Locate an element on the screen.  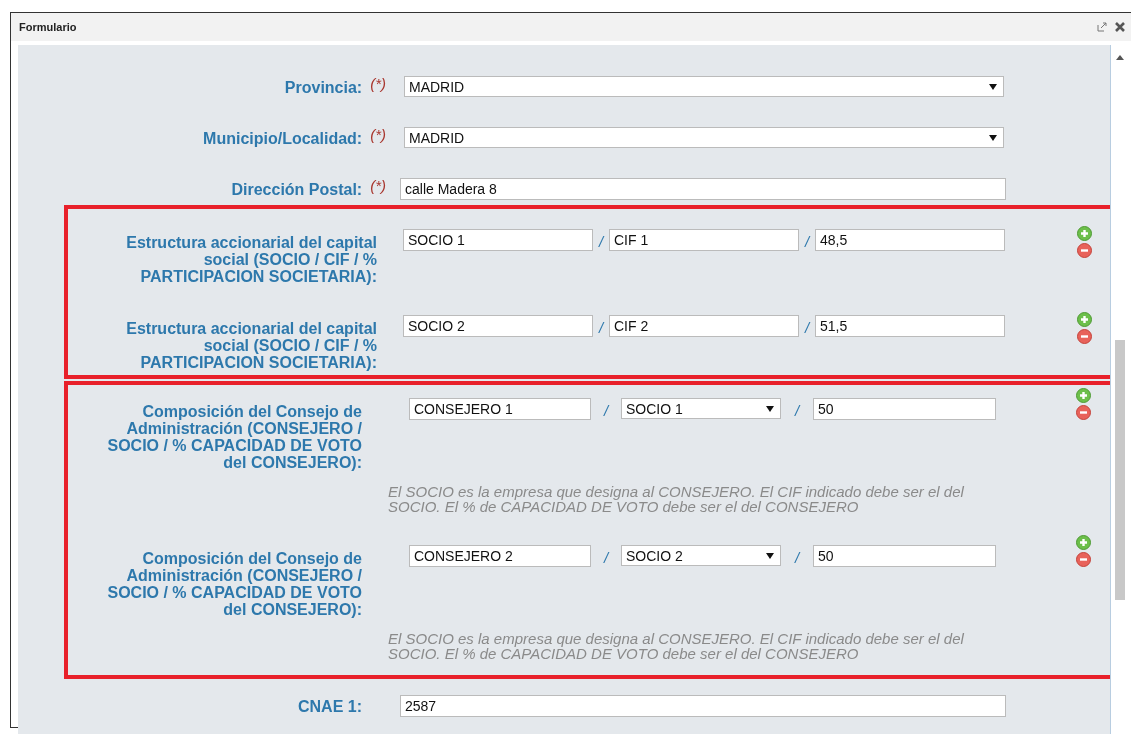
input-field: SOCIO 1 is located at coordinates (498, 240).